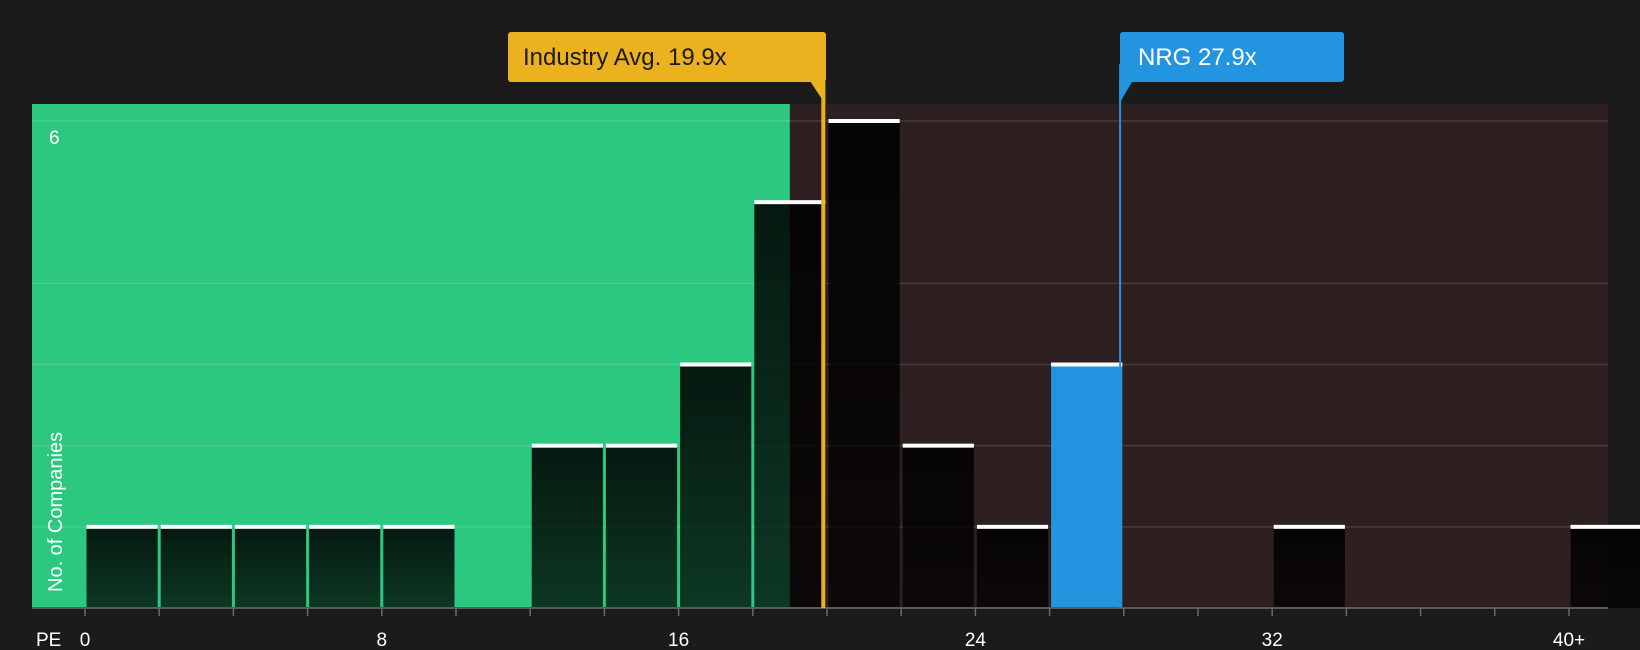  What do you see at coordinates (56, 512) in the screenshot?
I see `y-axis-label: No. of Companies` at bounding box center [56, 512].